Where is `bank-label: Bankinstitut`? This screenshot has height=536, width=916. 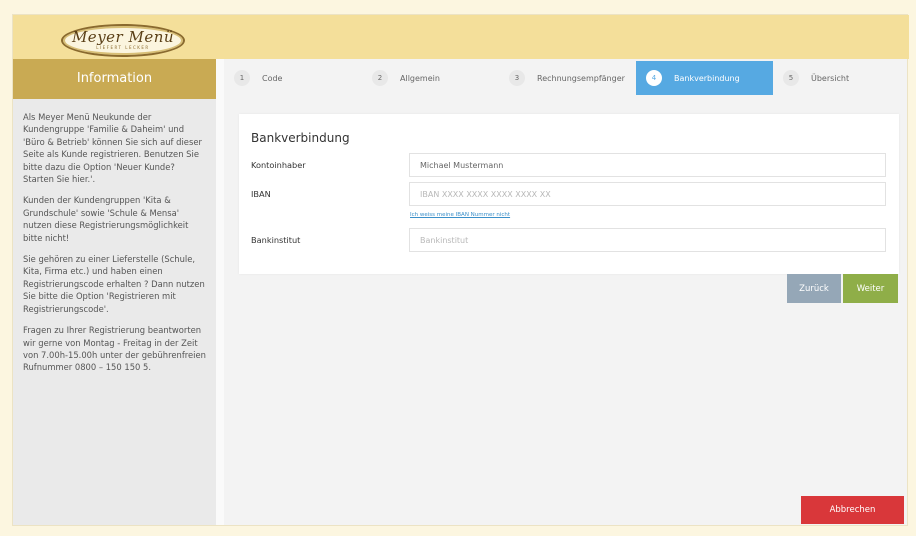
bank-label: Bankinstitut is located at coordinates (276, 240).